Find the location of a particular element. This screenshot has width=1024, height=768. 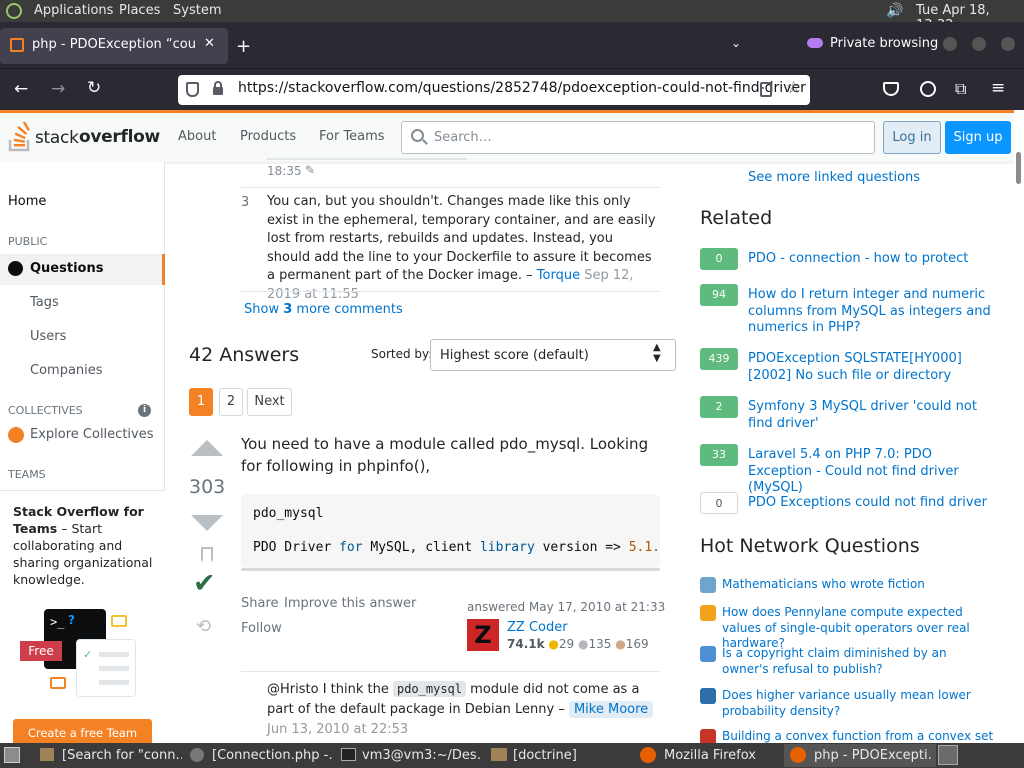

comment-2-time: at 22:53 is located at coordinates (380, 729).